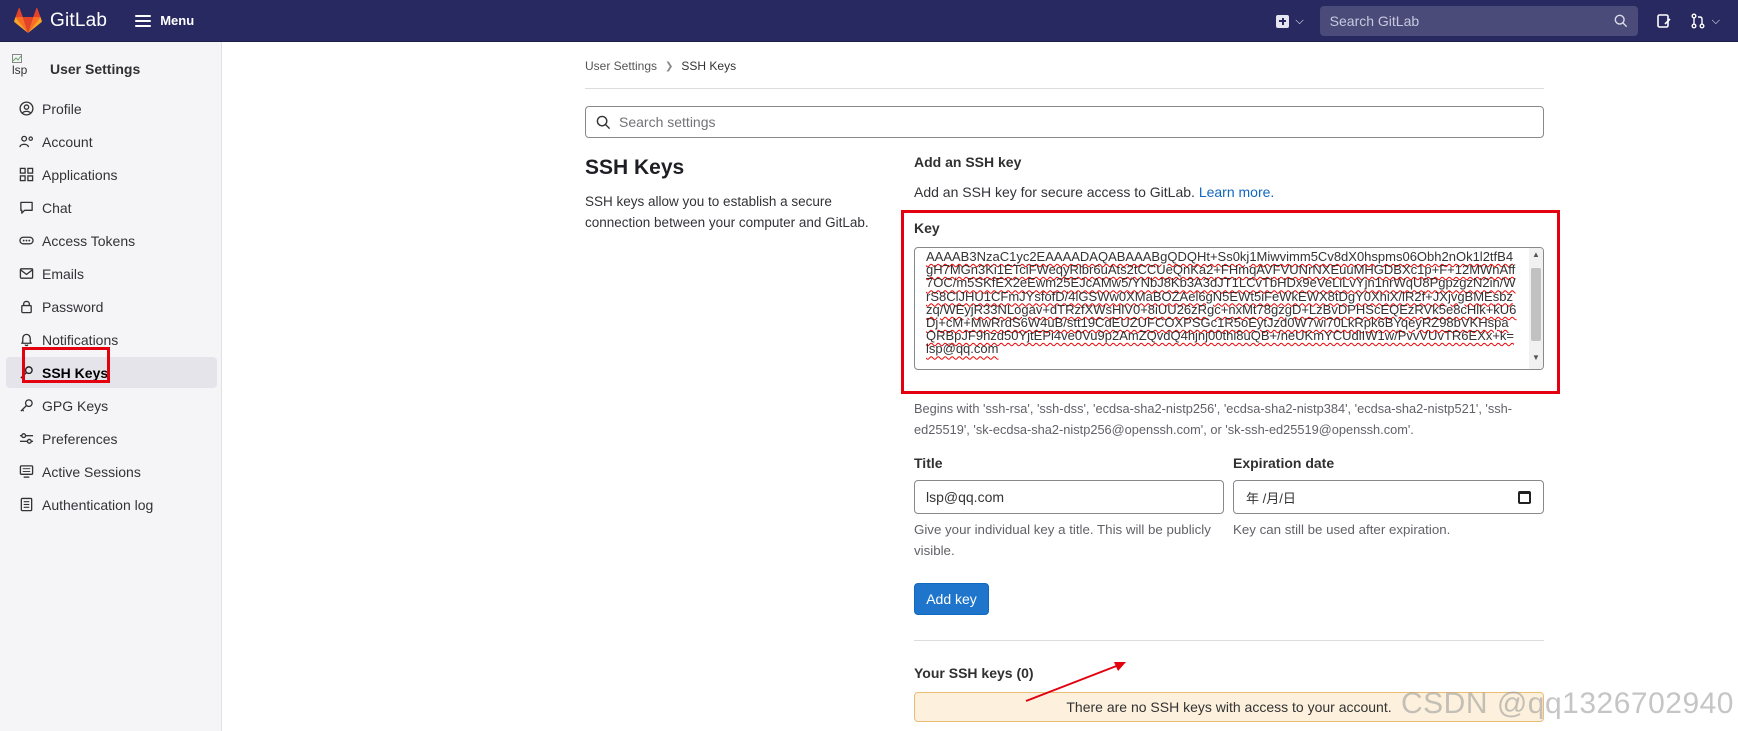 This screenshot has width=1738, height=731. Describe the element at coordinates (91, 471) in the screenshot. I see `sidebar-item-label: Active Sessions` at that location.